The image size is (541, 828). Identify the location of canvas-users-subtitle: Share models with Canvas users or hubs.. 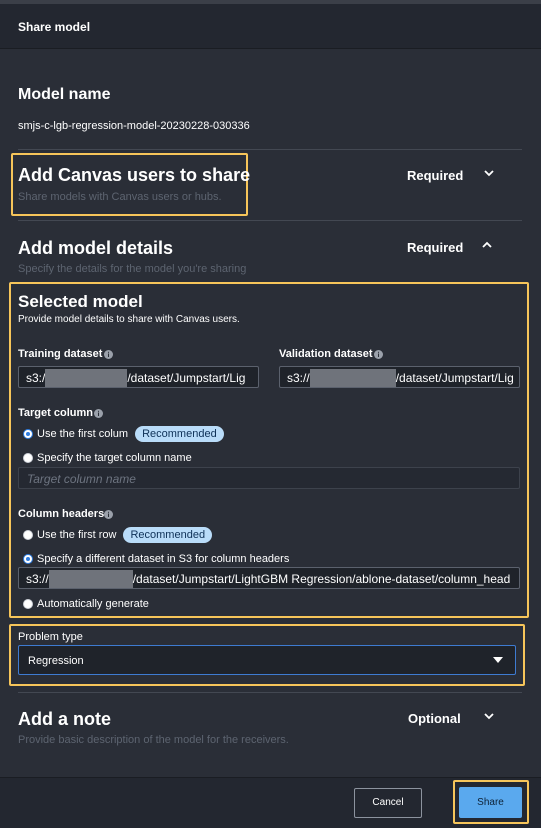
(120, 197).